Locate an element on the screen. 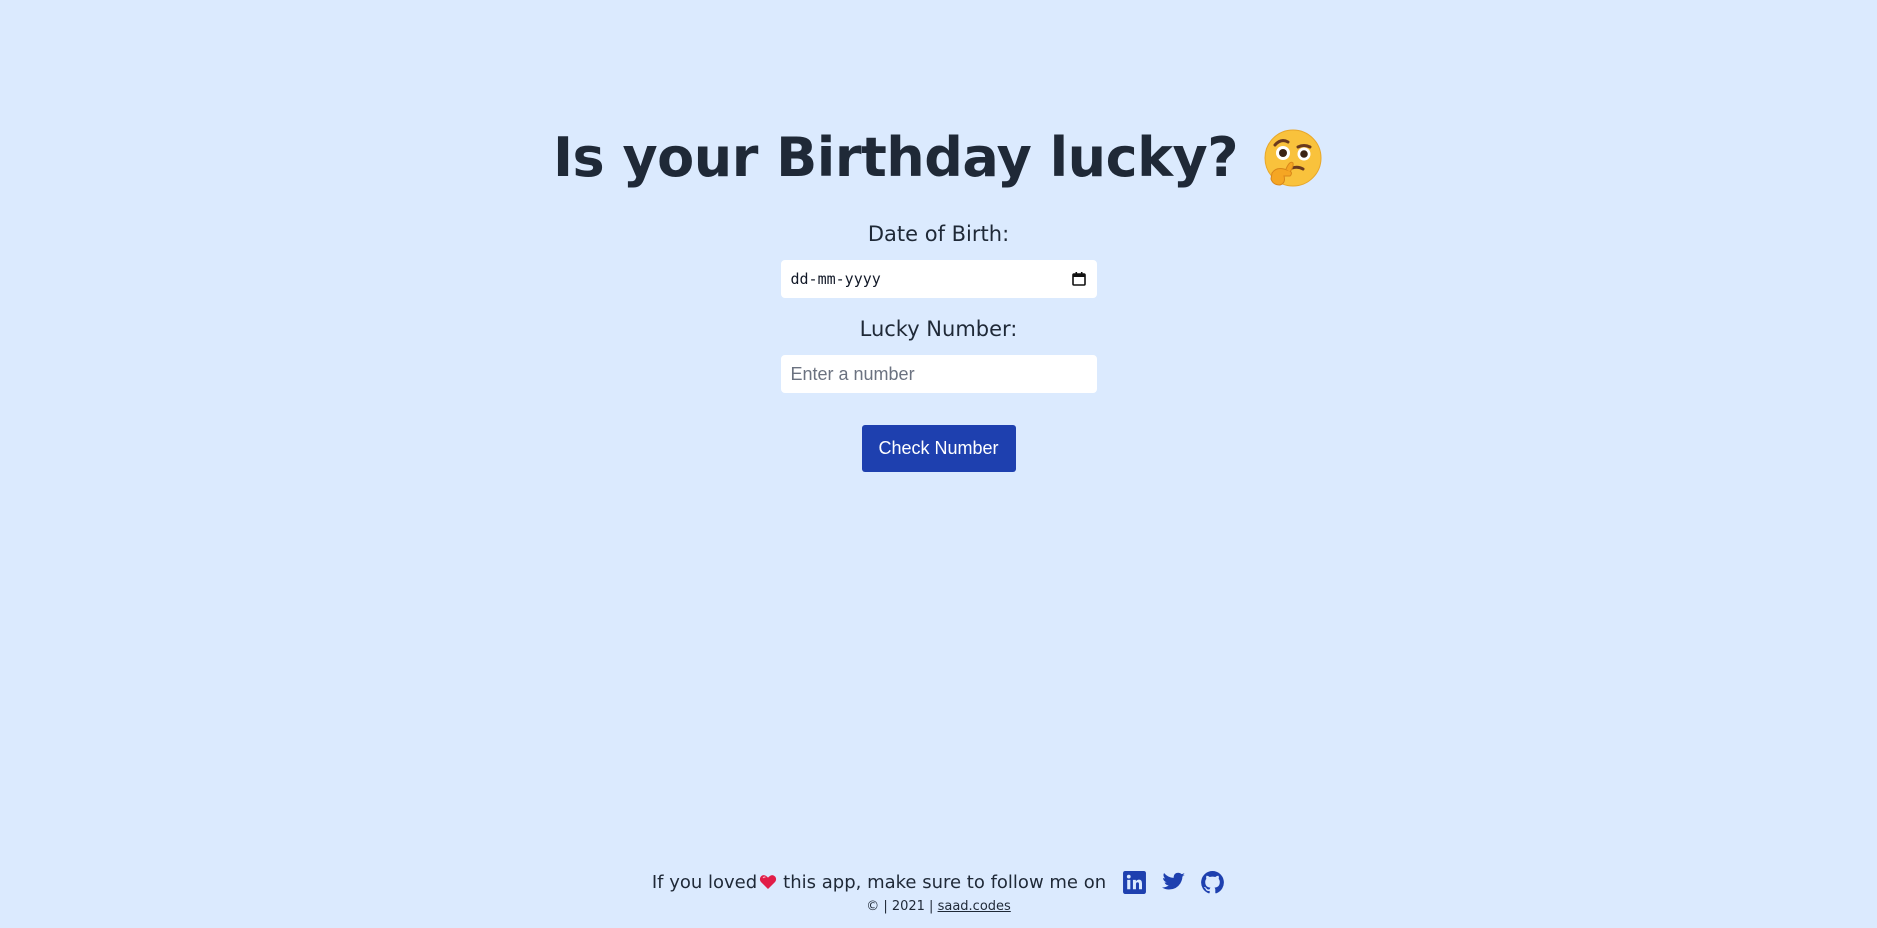  copyright-text: © | 2021 | is located at coordinates (900, 906).